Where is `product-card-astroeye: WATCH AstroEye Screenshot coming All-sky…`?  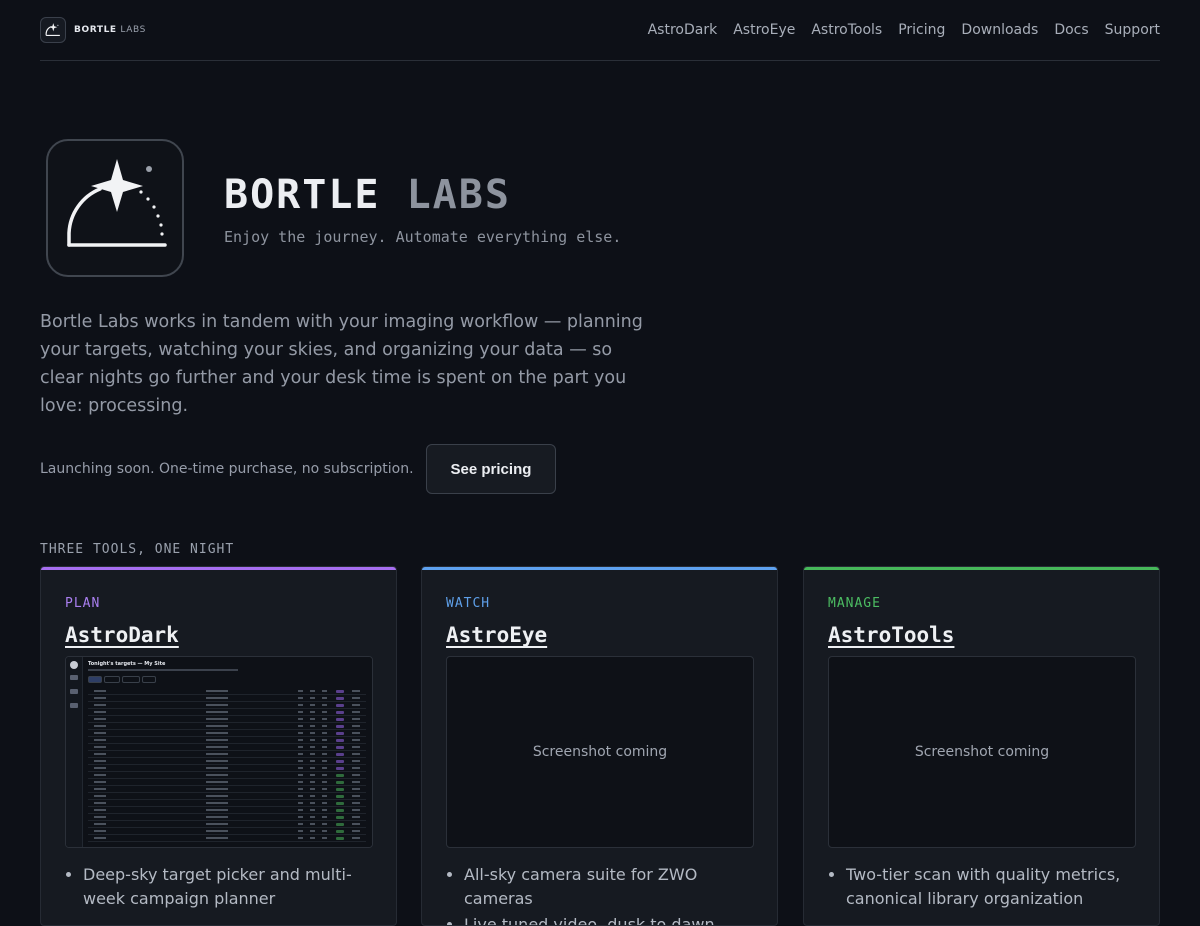
product-card-astroeye: WATCH AstroEye Screenshot coming All-sky… is located at coordinates (599, 746).